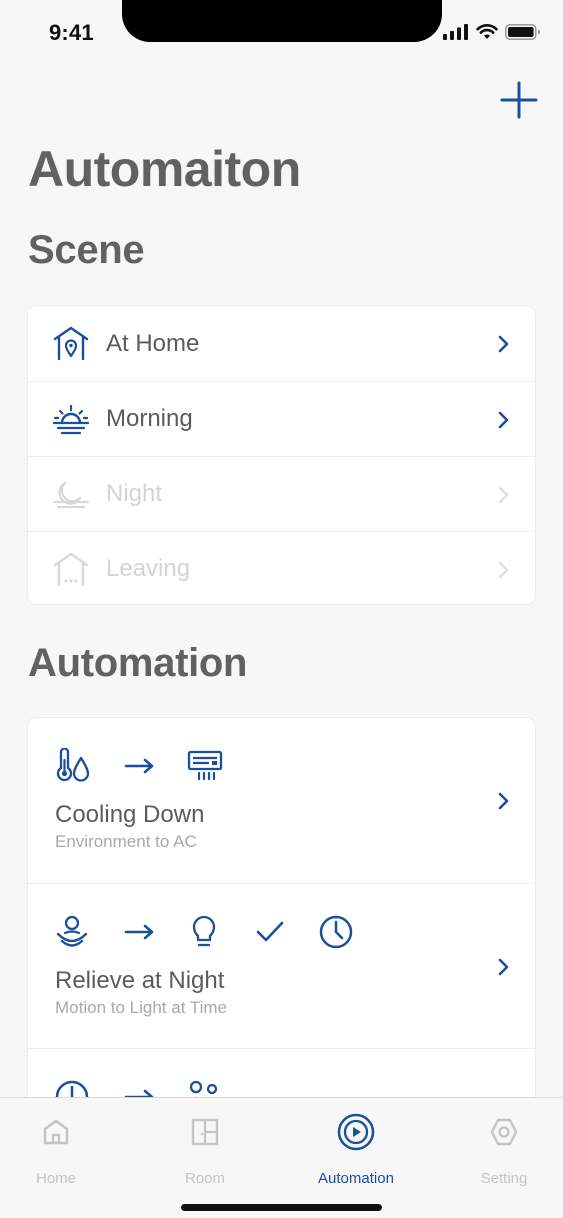  I want to click on plus-icon, so click(519, 100).